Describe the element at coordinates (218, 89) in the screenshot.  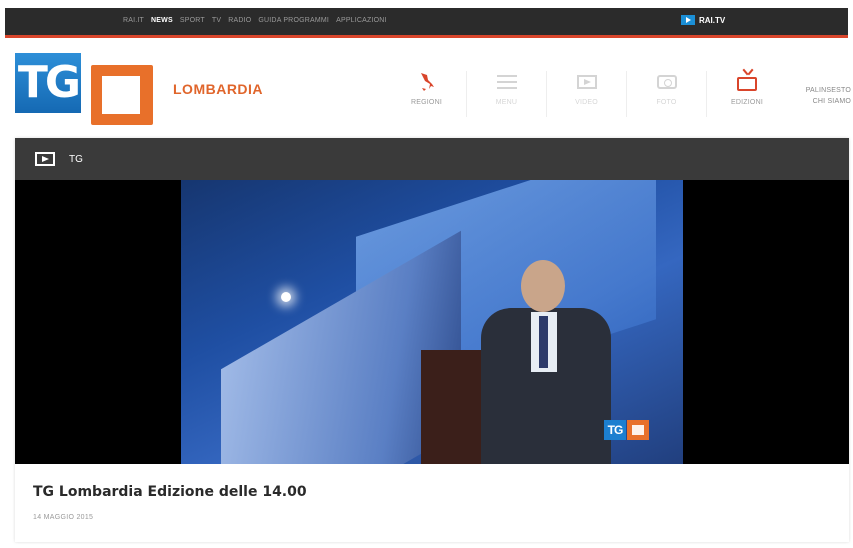
I see `region-title: LOMBARDIA` at that location.